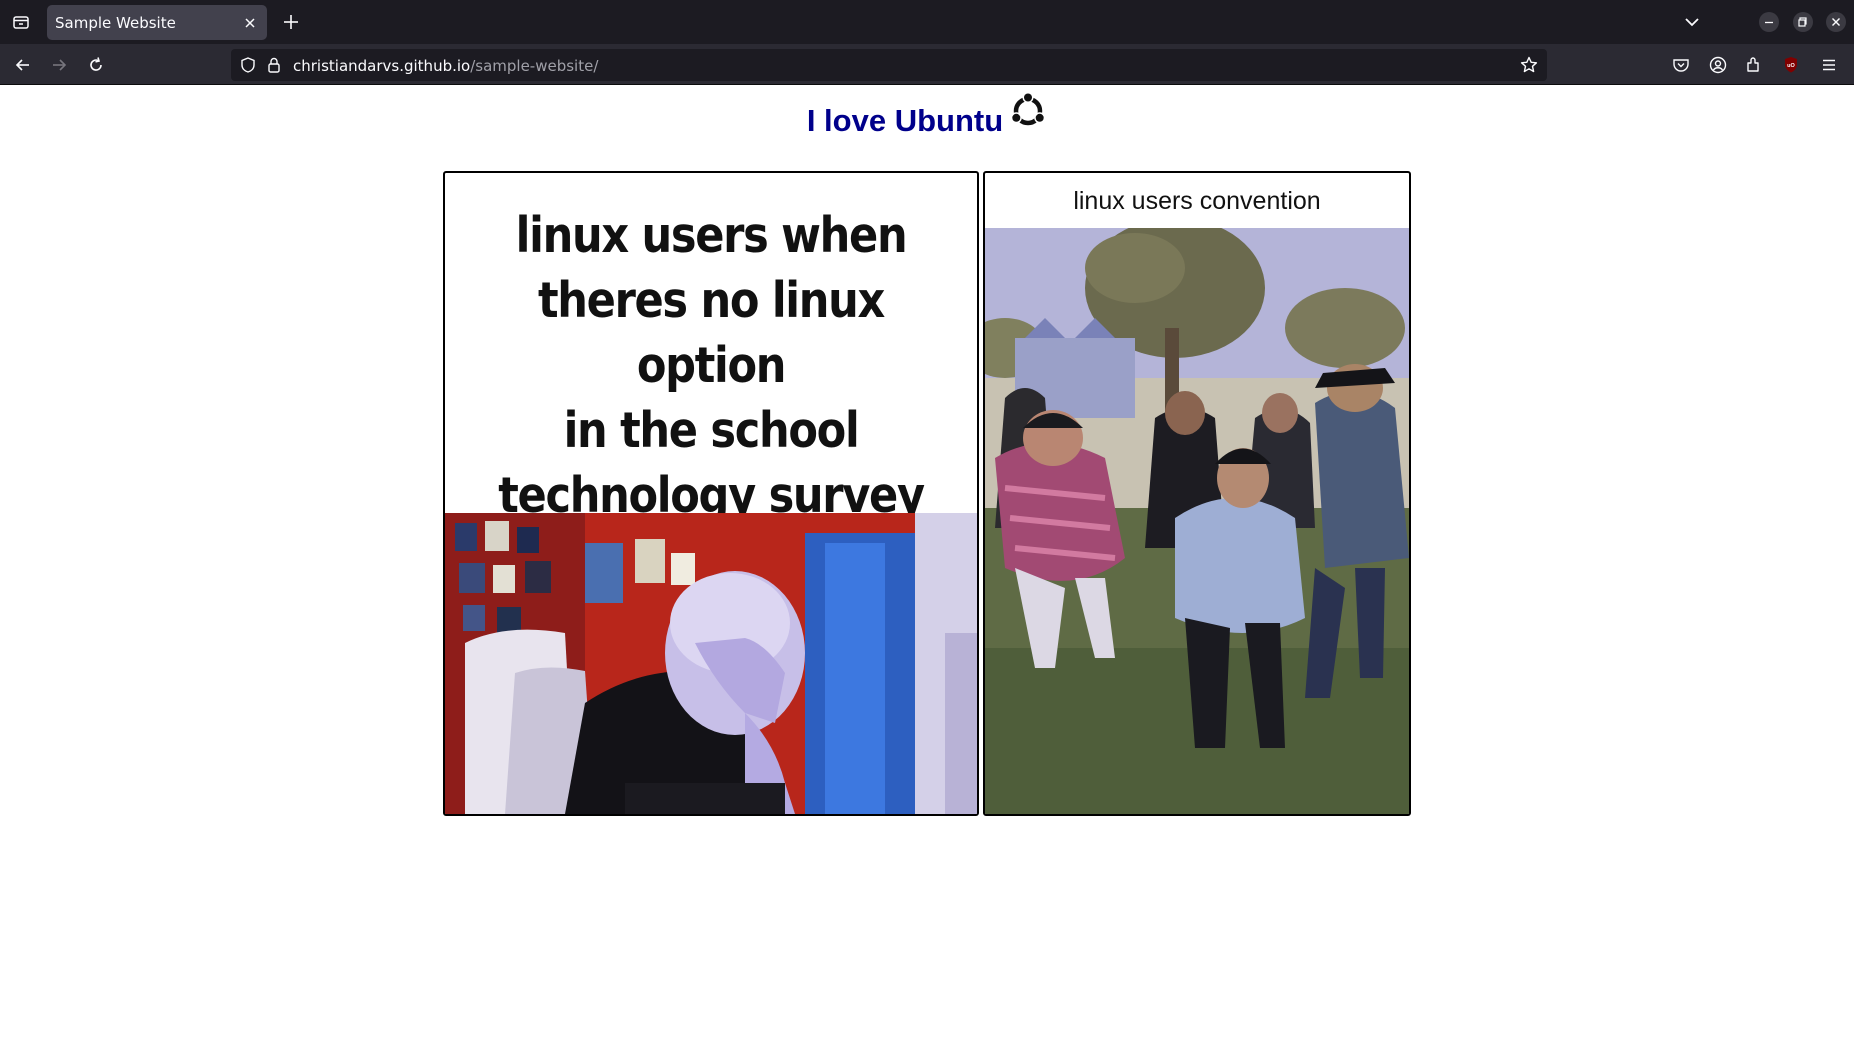 This screenshot has height=1048, width=1854. What do you see at coordinates (291, 22) in the screenshot?
I see `plus-icon` at bounding box center [291, 22].